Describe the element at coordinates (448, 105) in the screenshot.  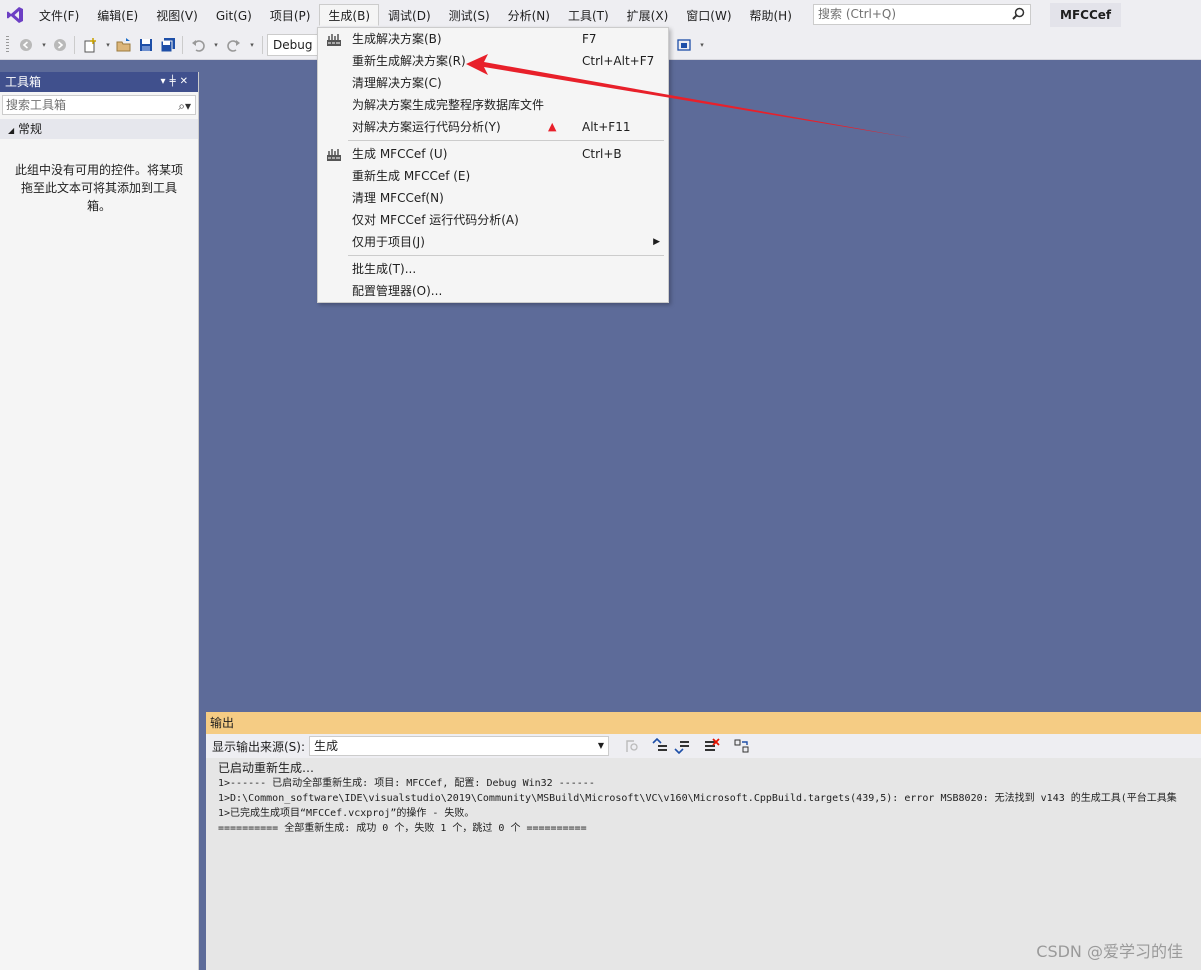
I see `menu-item-label: 为解决方案生成完整程序数据库文件` at that location.